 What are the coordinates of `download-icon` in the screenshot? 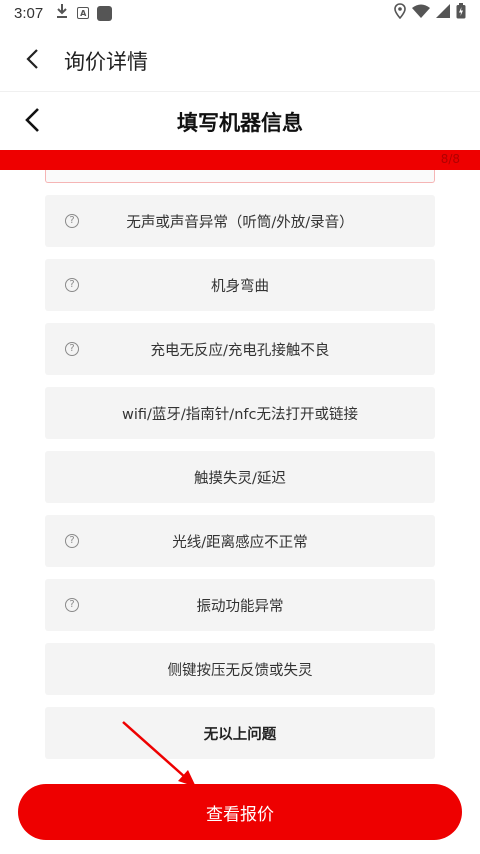 It's located at (62, 13).